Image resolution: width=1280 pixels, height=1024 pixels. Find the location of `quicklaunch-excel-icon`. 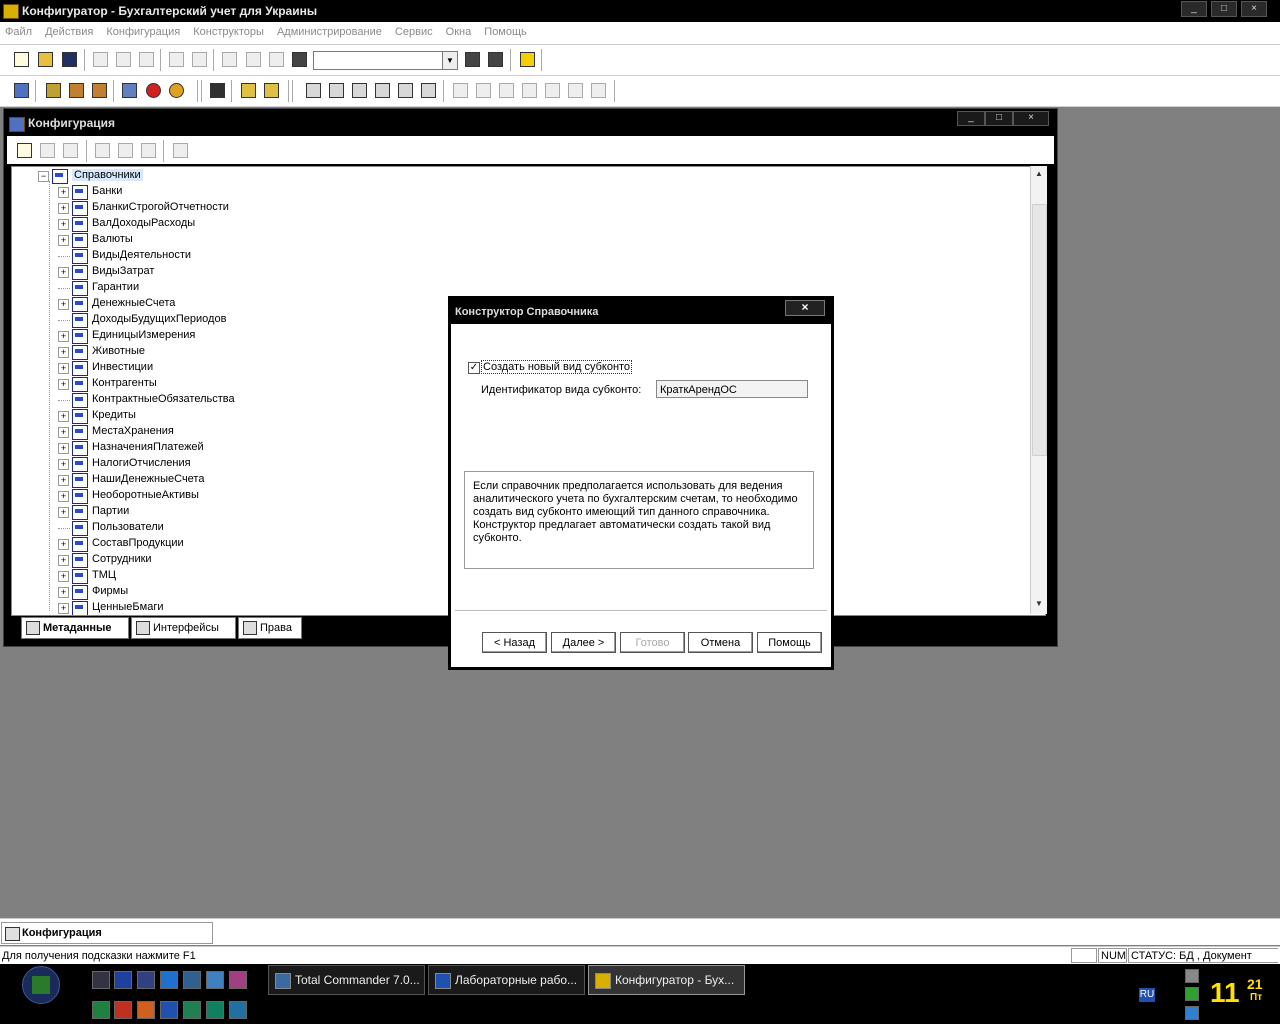

quicklaunch-excel-icon is located at coordinates (101, 1010).